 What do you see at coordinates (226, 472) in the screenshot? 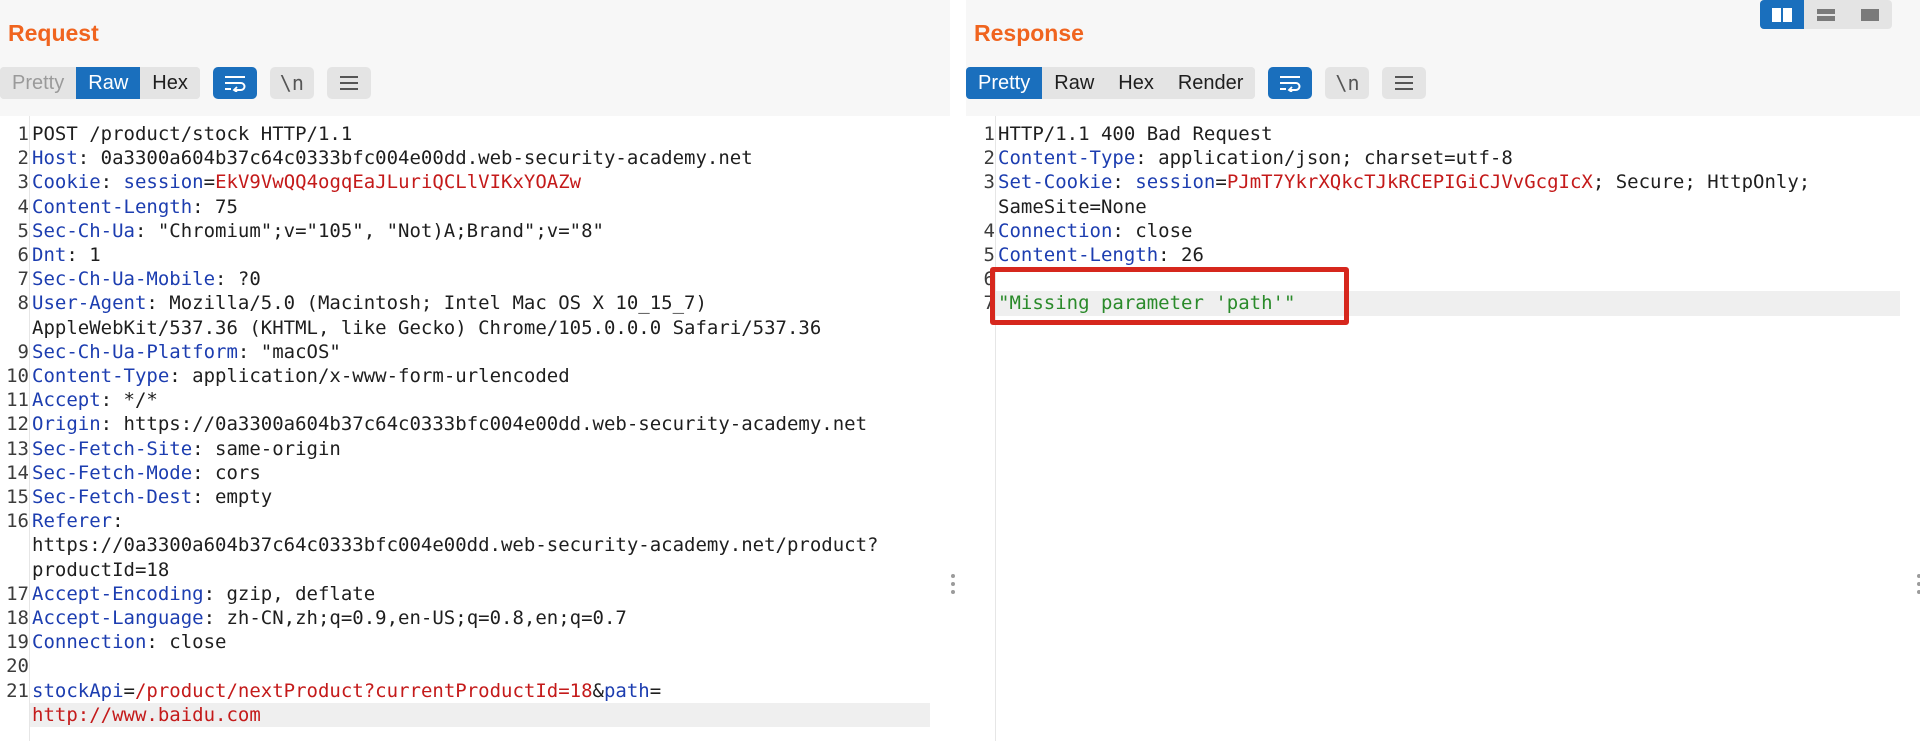
I see `header-value: : cors` at bounding box center [226, 472].